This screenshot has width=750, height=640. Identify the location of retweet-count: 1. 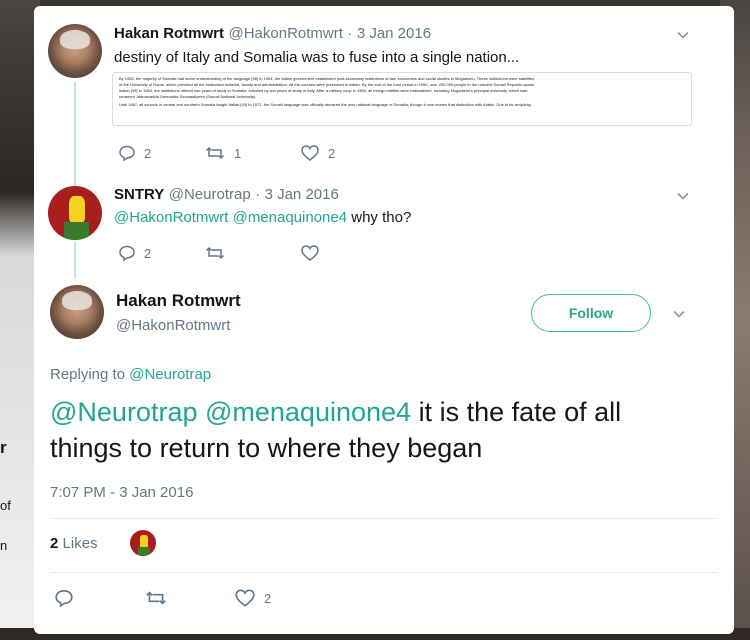
(238, 153).